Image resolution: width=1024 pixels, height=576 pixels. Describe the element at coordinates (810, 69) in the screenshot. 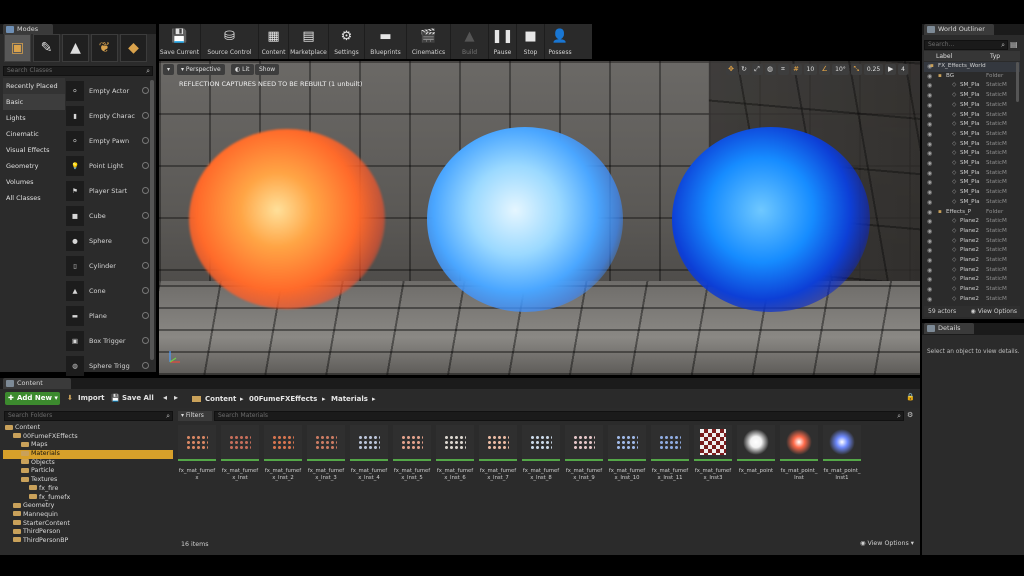

I see `grid-snap-value: 10` at that location.